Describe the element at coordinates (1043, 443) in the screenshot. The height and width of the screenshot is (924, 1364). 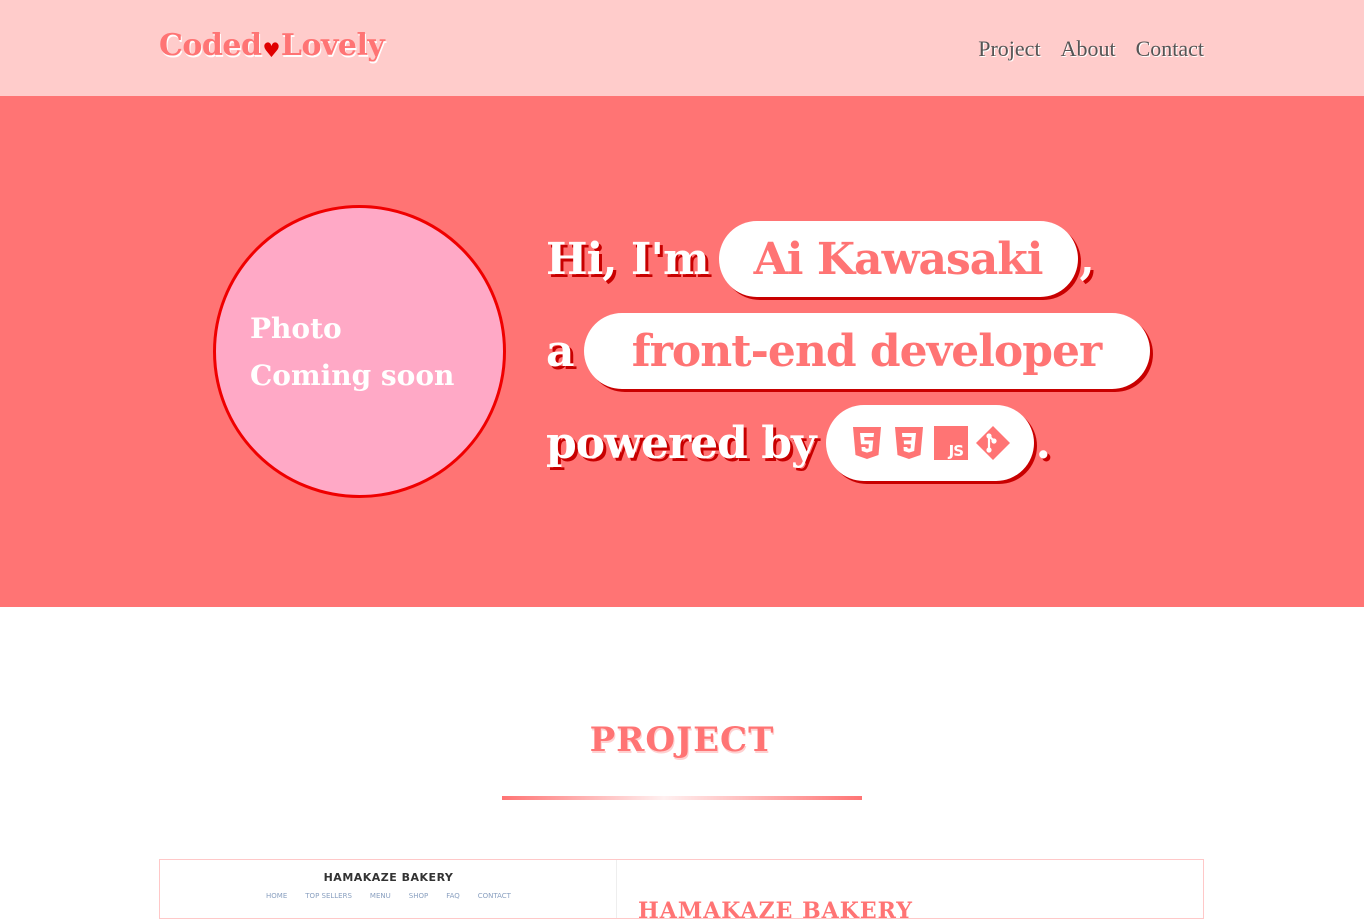
I see `stack-period: .` at that location.